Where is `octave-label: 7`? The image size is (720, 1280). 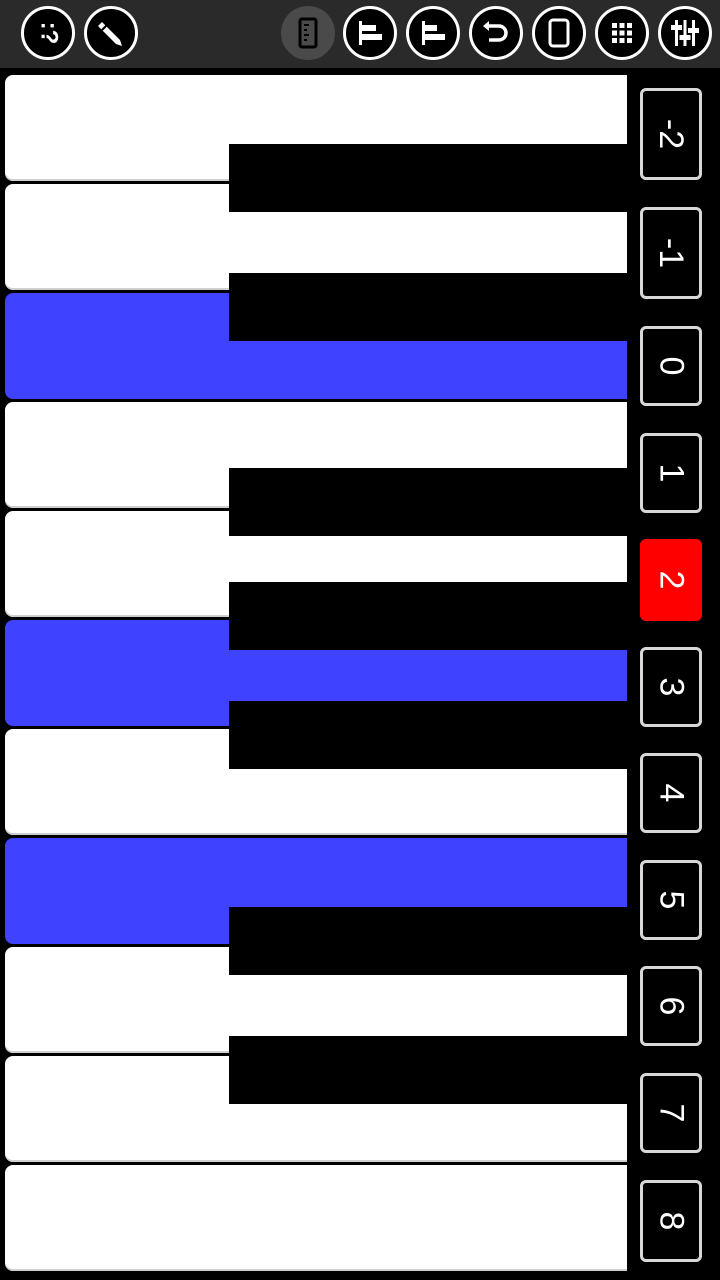 octave-label: 7 is located at coordinates (670, 1113).